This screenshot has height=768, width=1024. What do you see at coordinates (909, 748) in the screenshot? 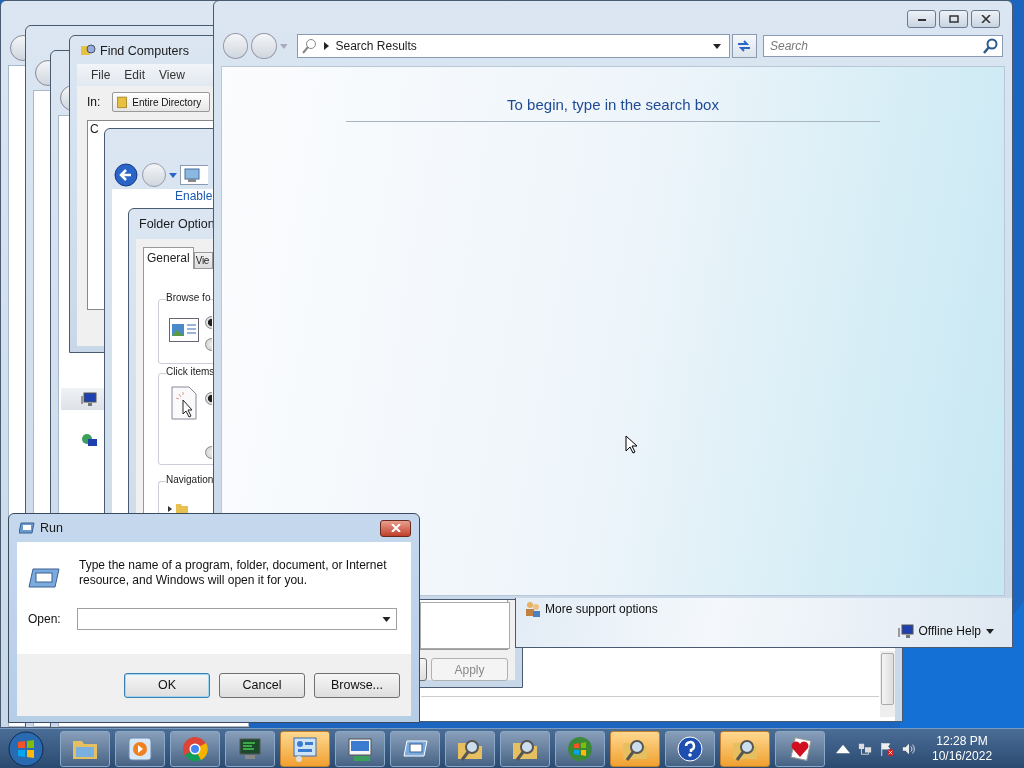
I see `volume-icon` at bounding box center [909, 748].